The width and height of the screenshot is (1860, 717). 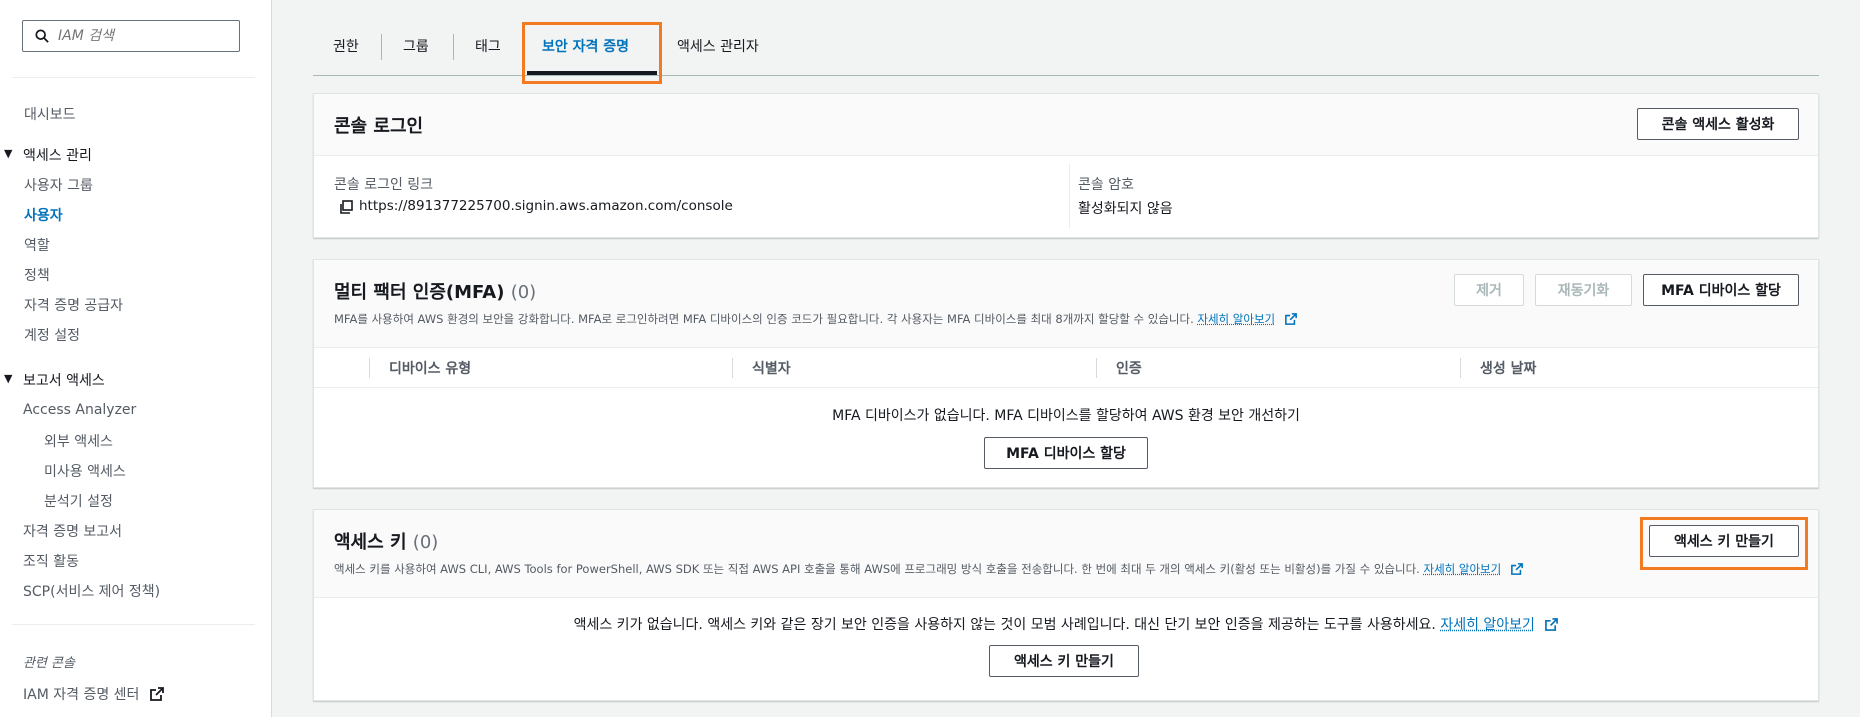 What do you see at coordinates (91, 591) in the screenshot?
I see `nav-scp: SCP(서비스 제어 정책)` at bounding box center [91, 591].